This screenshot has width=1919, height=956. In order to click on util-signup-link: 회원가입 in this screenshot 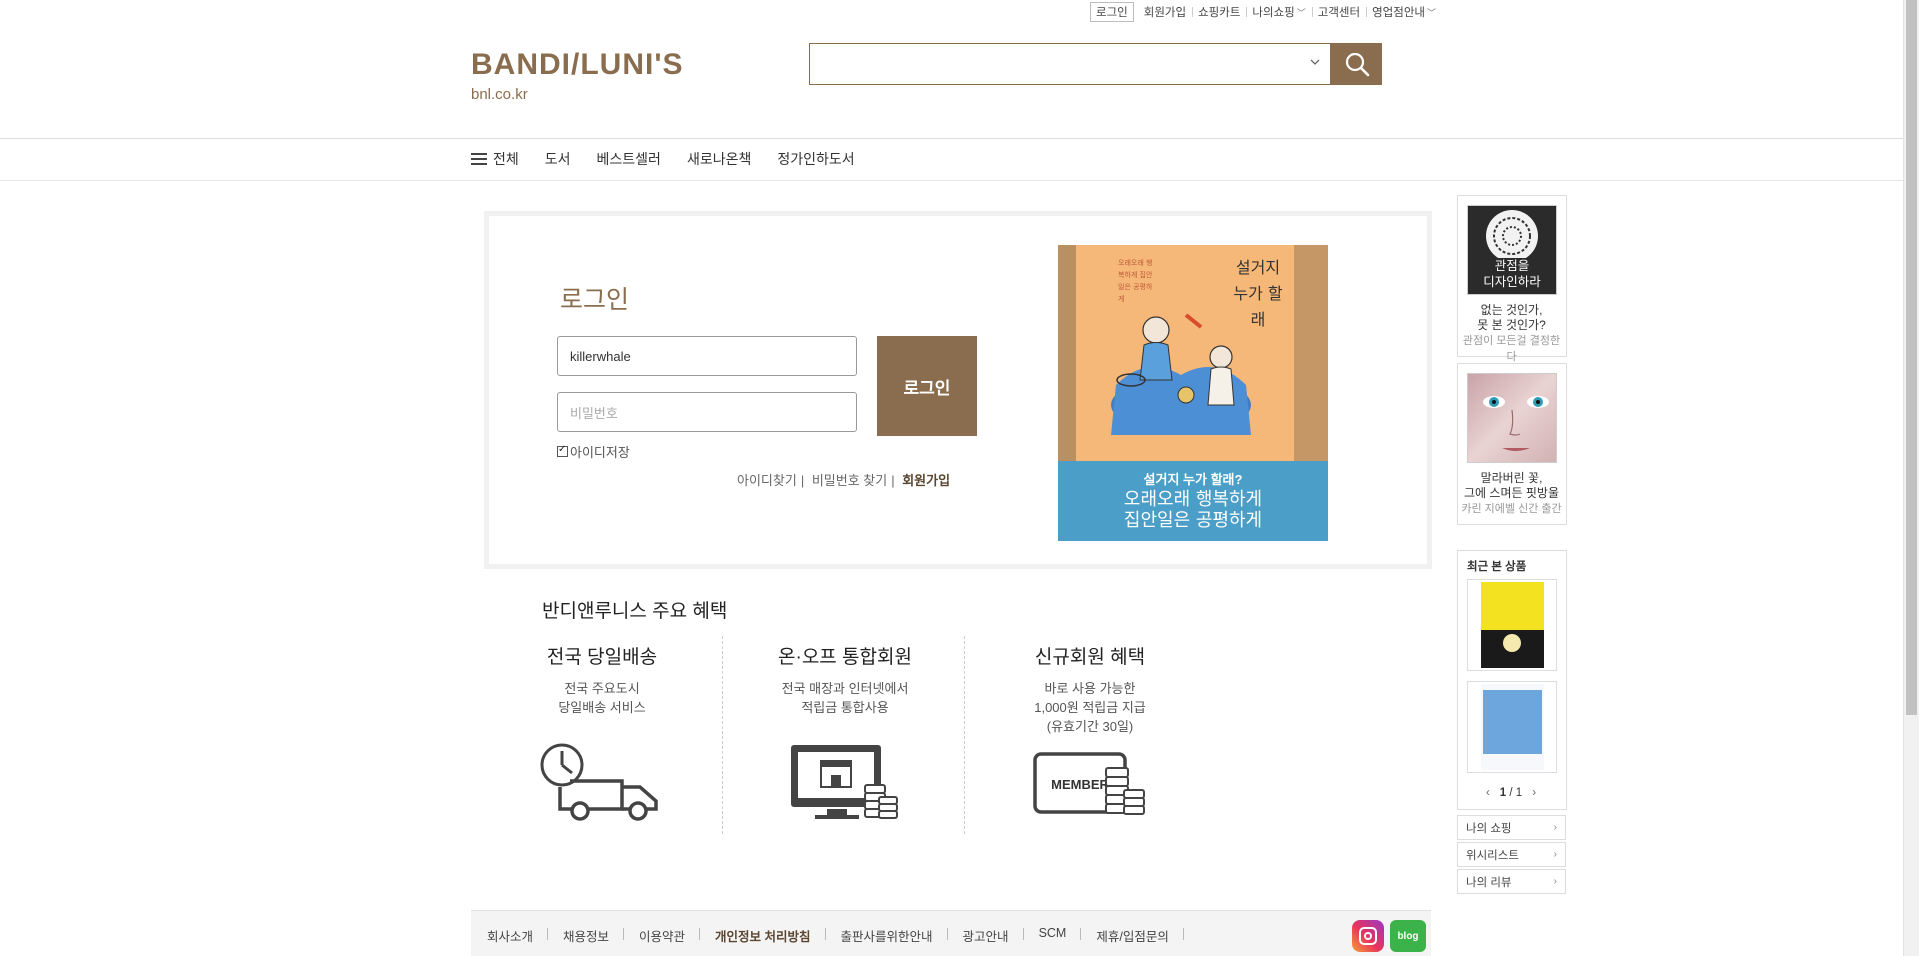, I will do `click(1165, 12)`.